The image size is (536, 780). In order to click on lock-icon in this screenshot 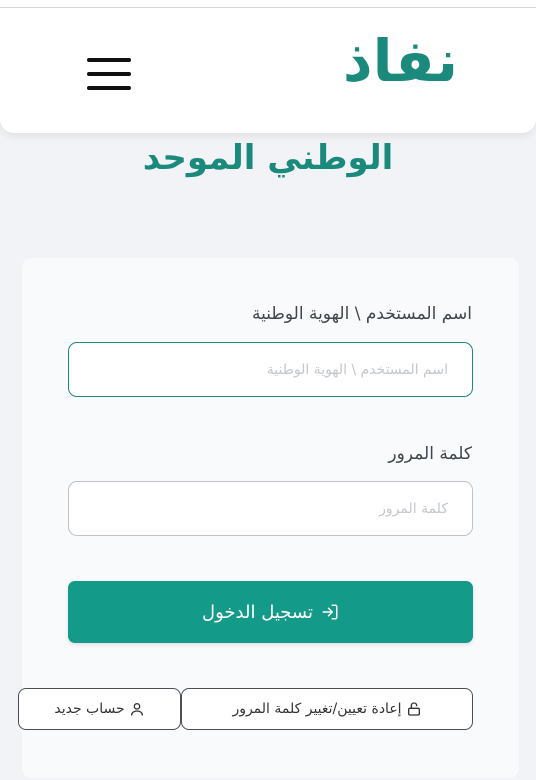, I will do `click(414, 709)`.